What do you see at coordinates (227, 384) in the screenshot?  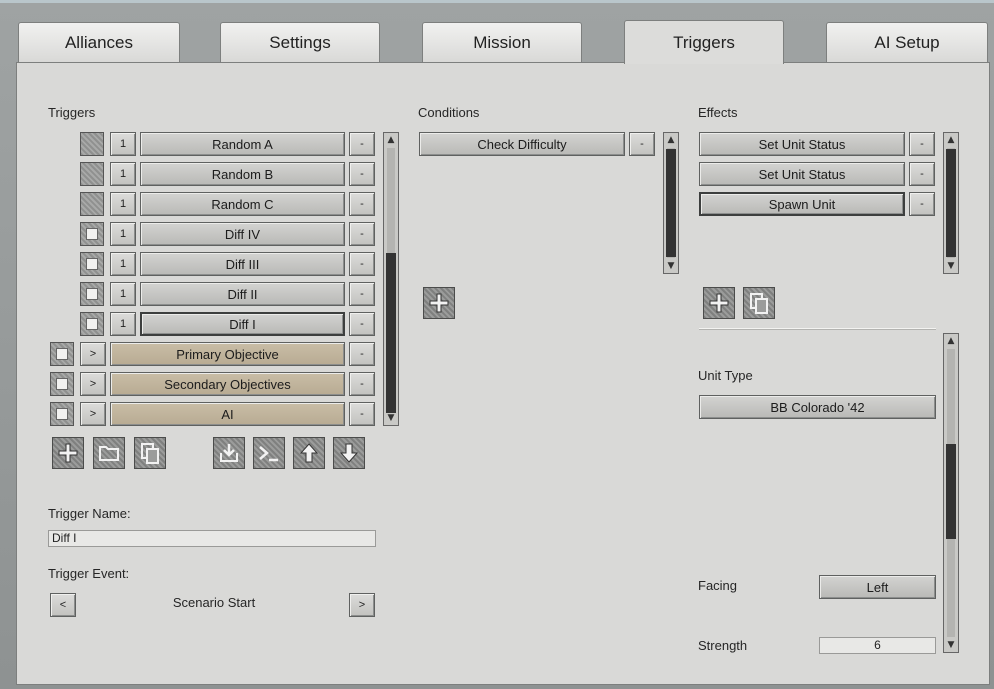 I see `trigger-group: Secondary Objectives` at bounding box center [227, 384].